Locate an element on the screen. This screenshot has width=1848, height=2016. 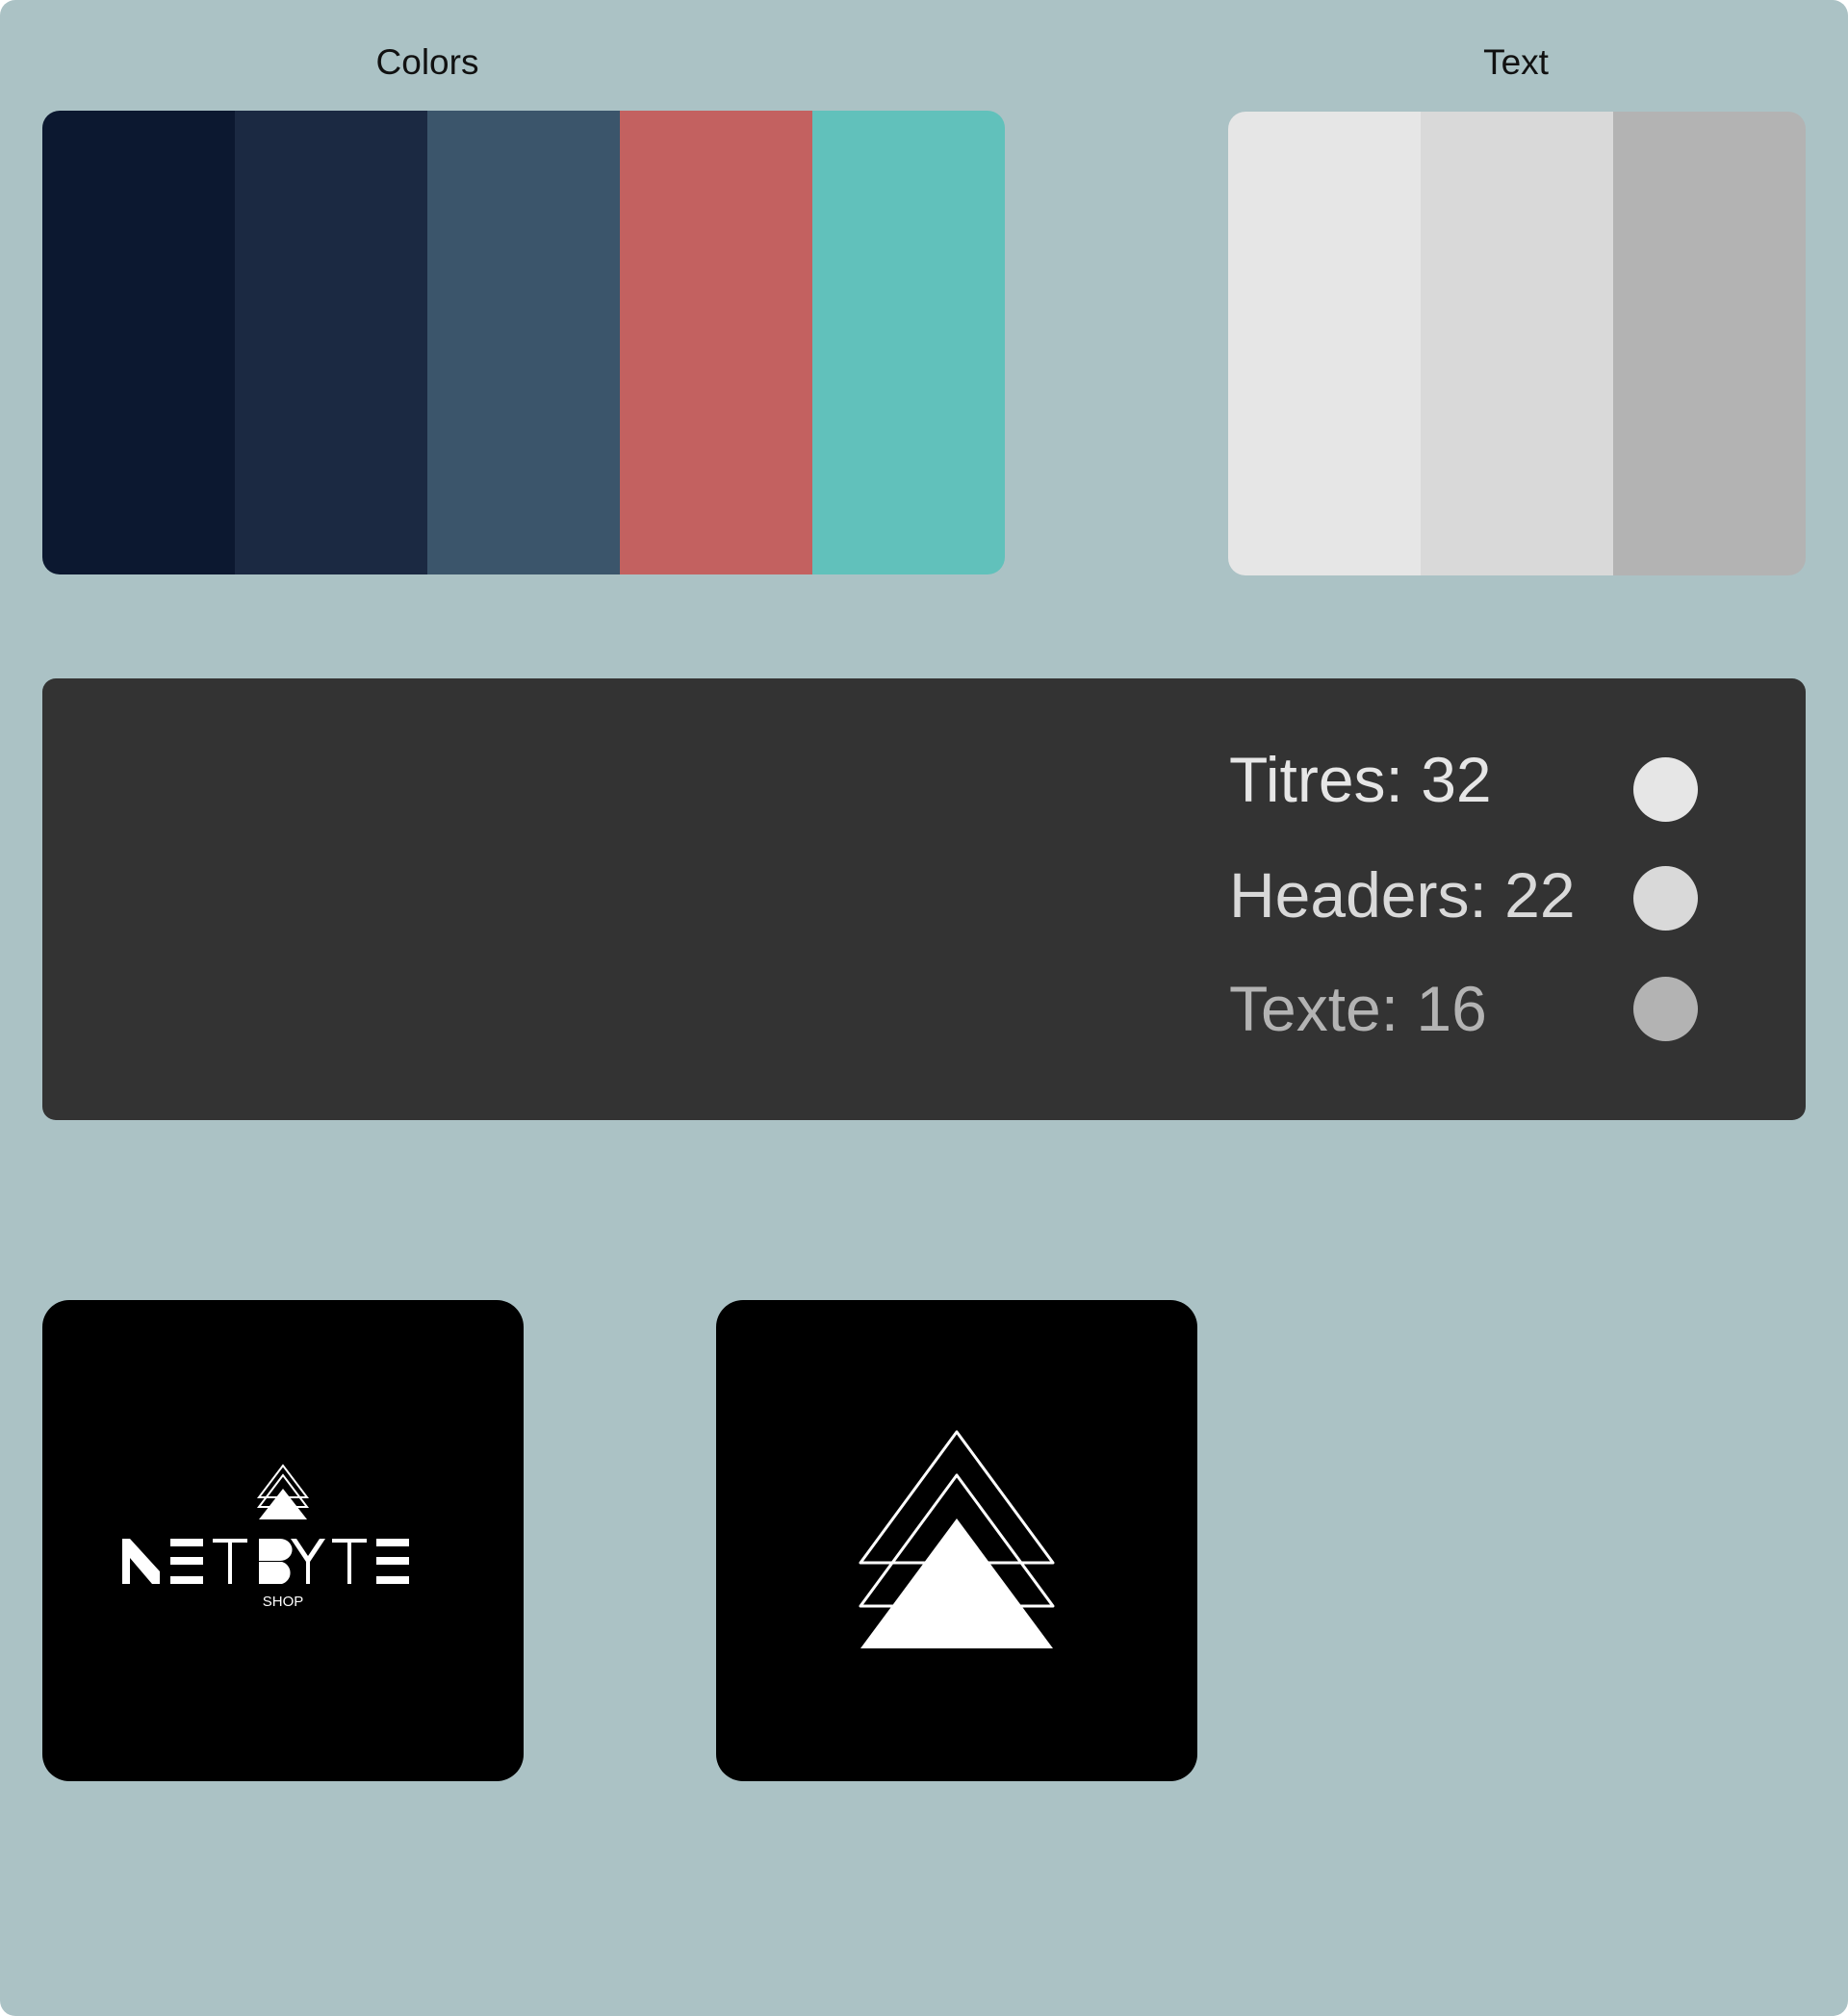
logo-triangles-icon is located at coordinates (283, 1491).